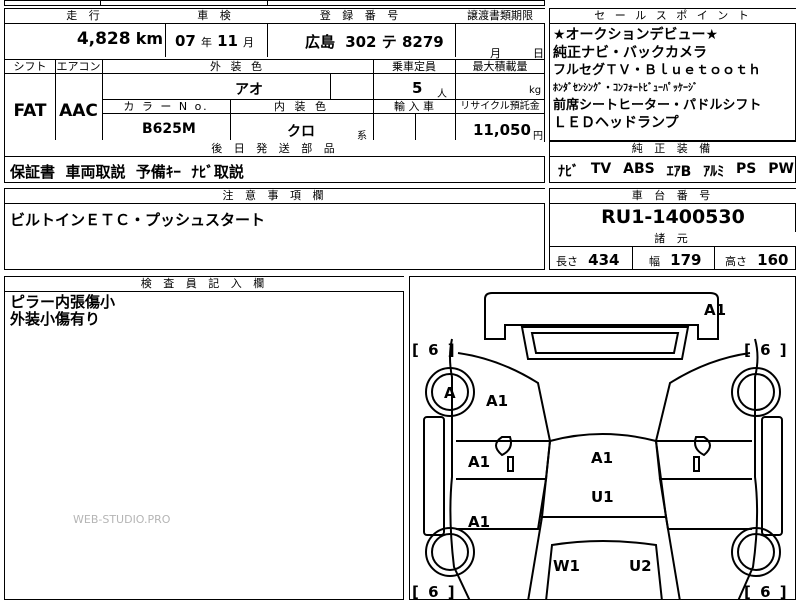  I want to click on ac-label: エアコン, so click(78, 66).